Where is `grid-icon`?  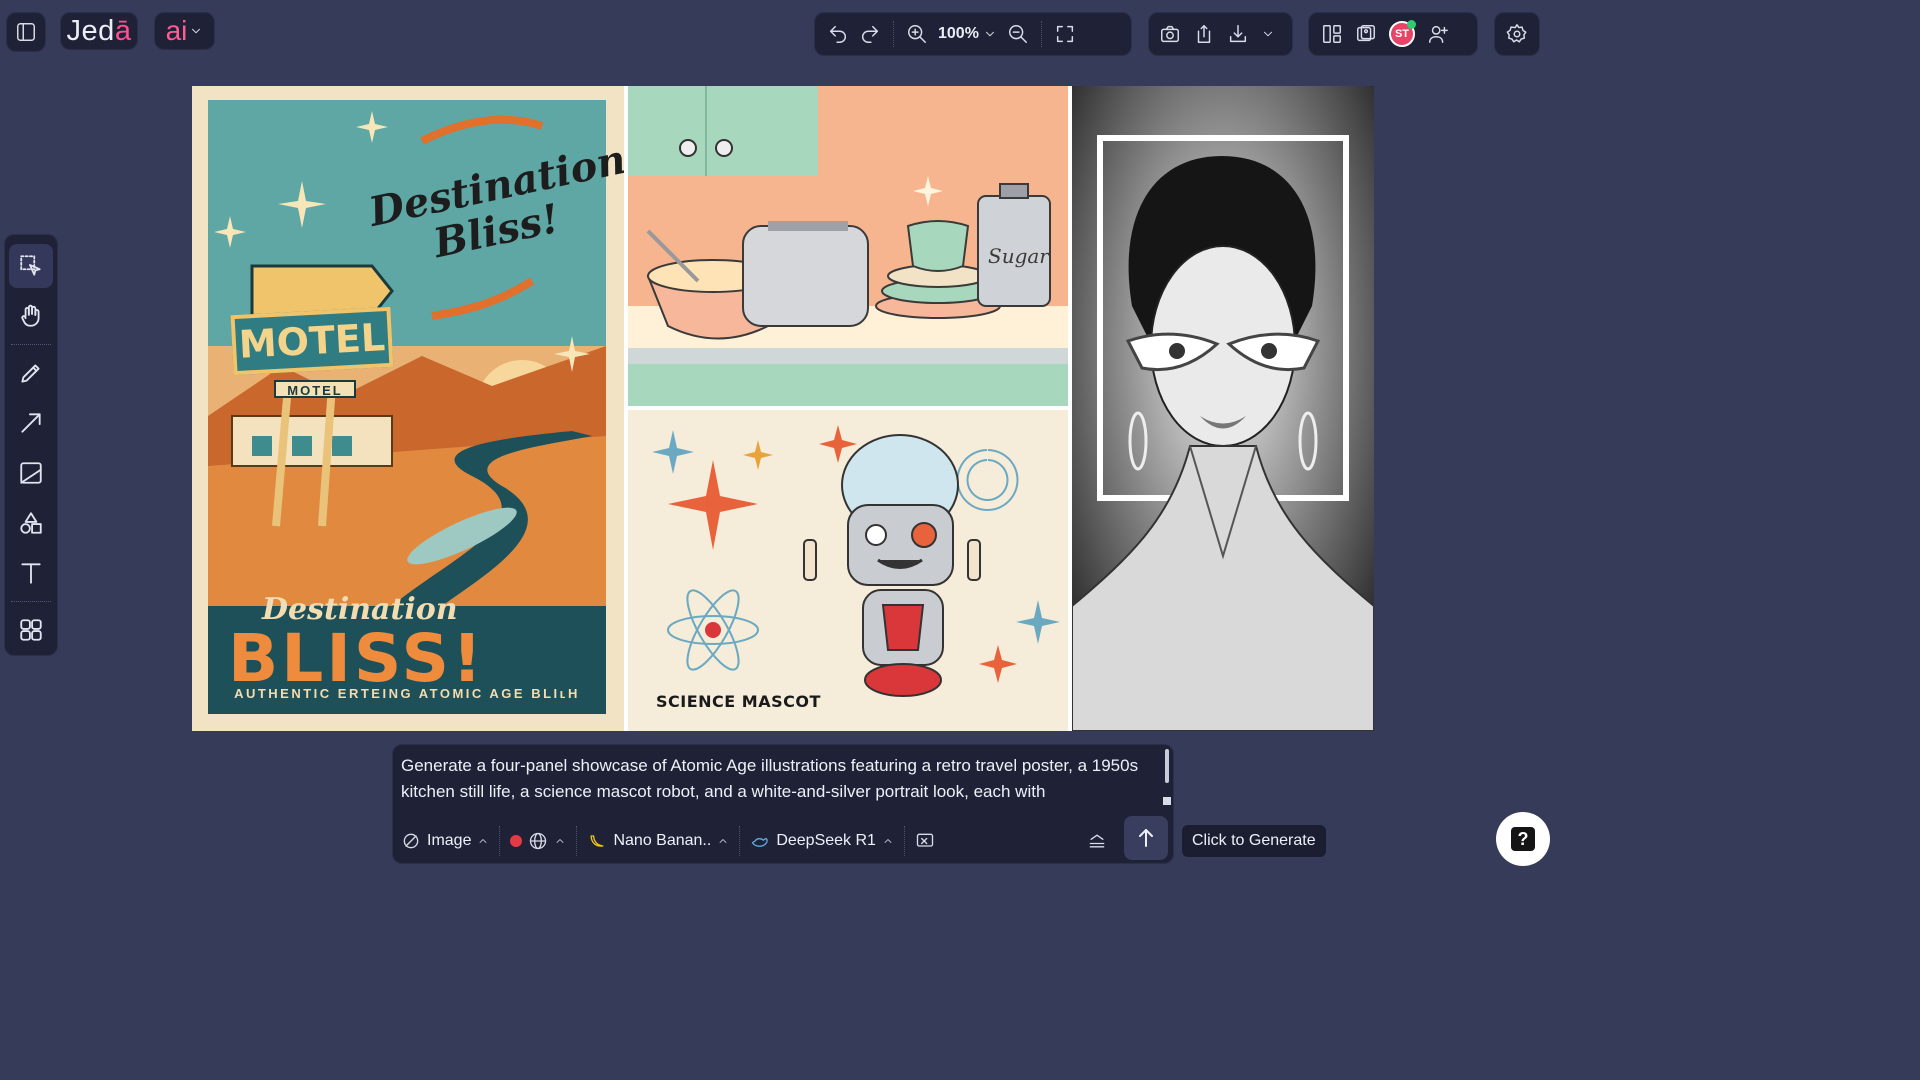
grid-icon is located at coordinates (31, 630).